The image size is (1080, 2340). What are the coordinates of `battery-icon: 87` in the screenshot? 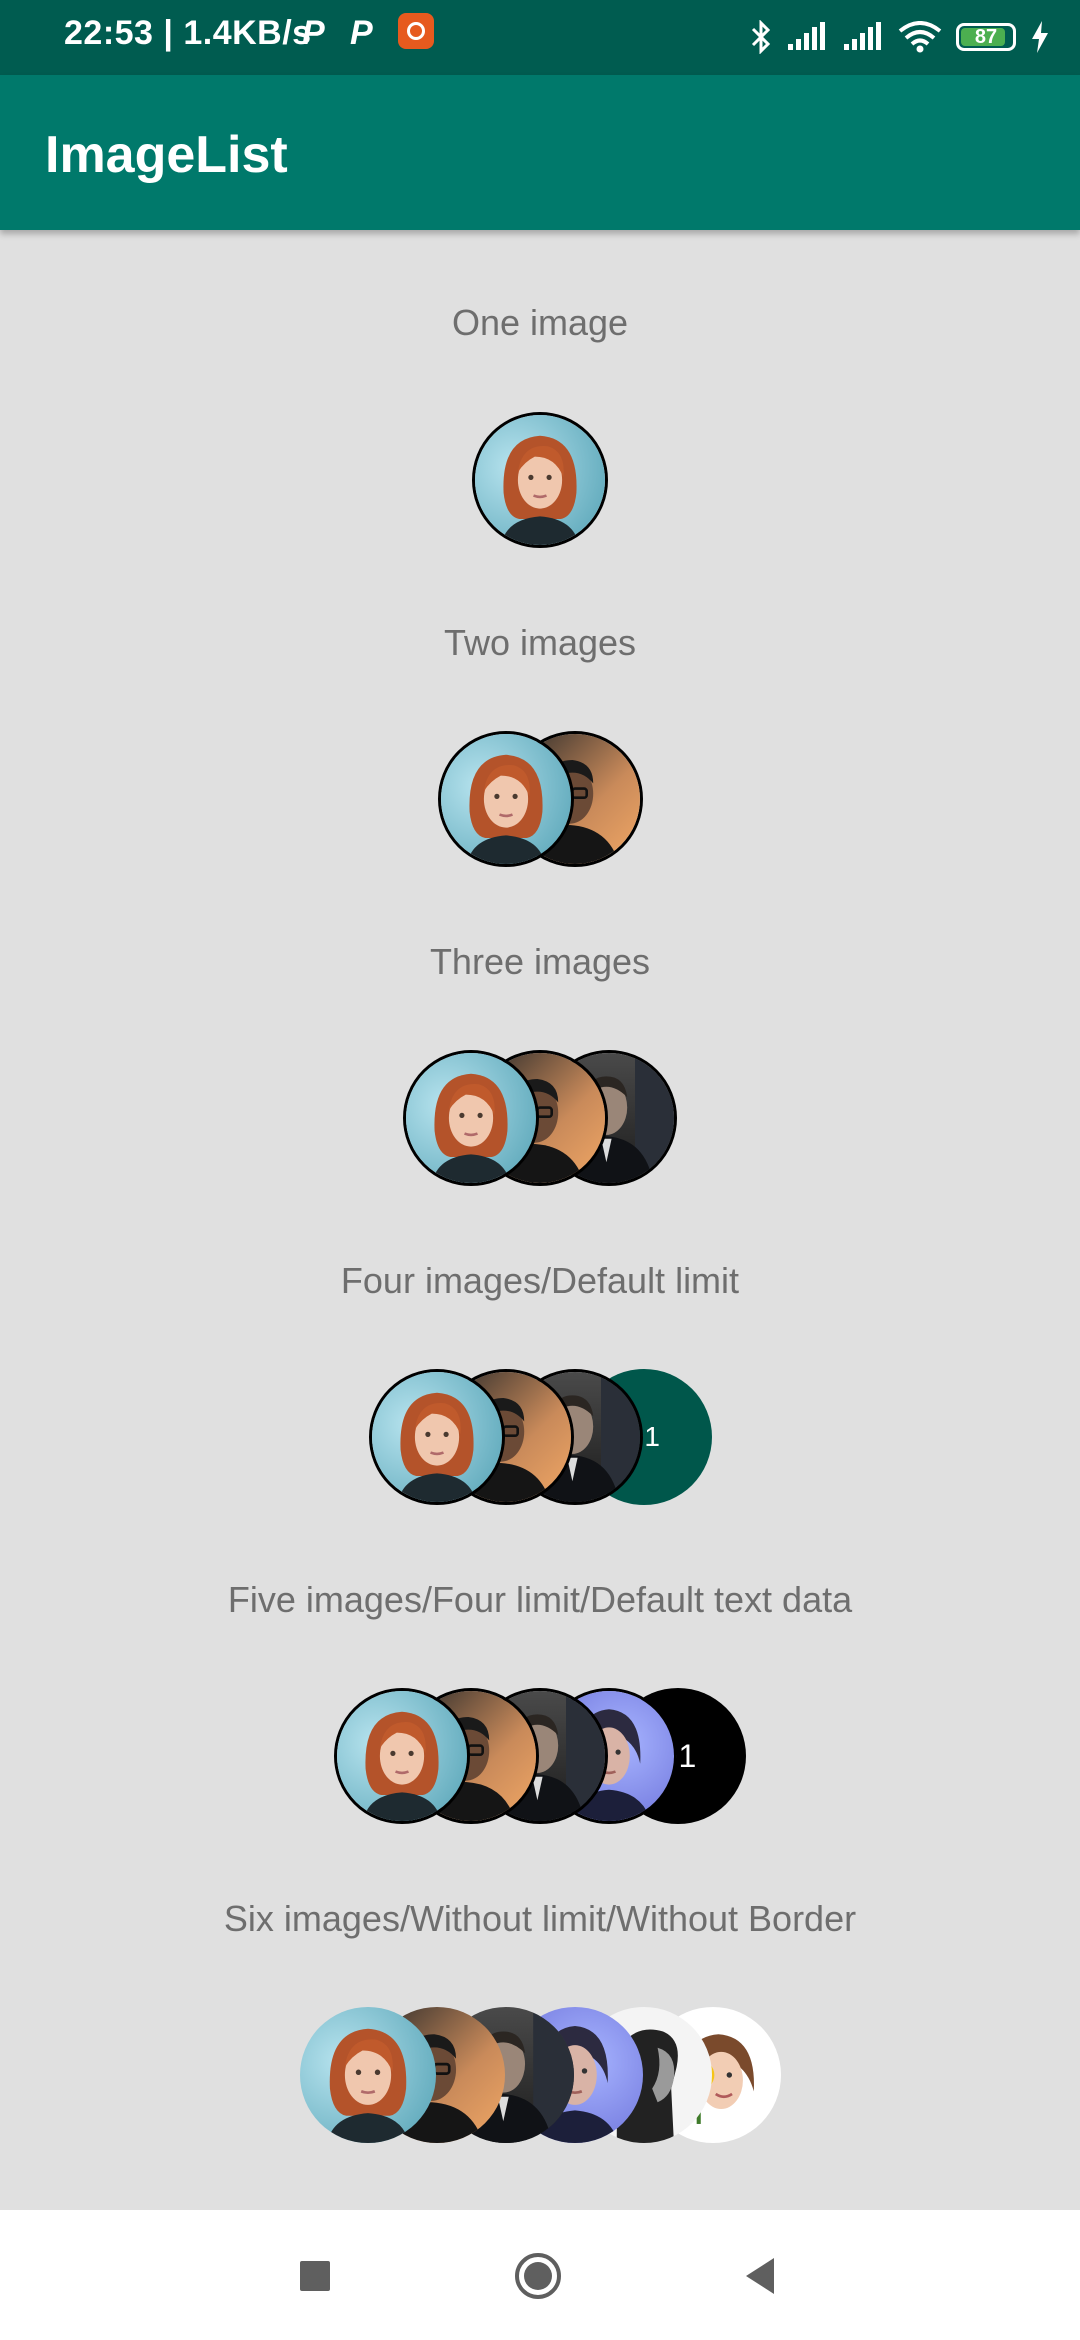 It's located at (986, 37).